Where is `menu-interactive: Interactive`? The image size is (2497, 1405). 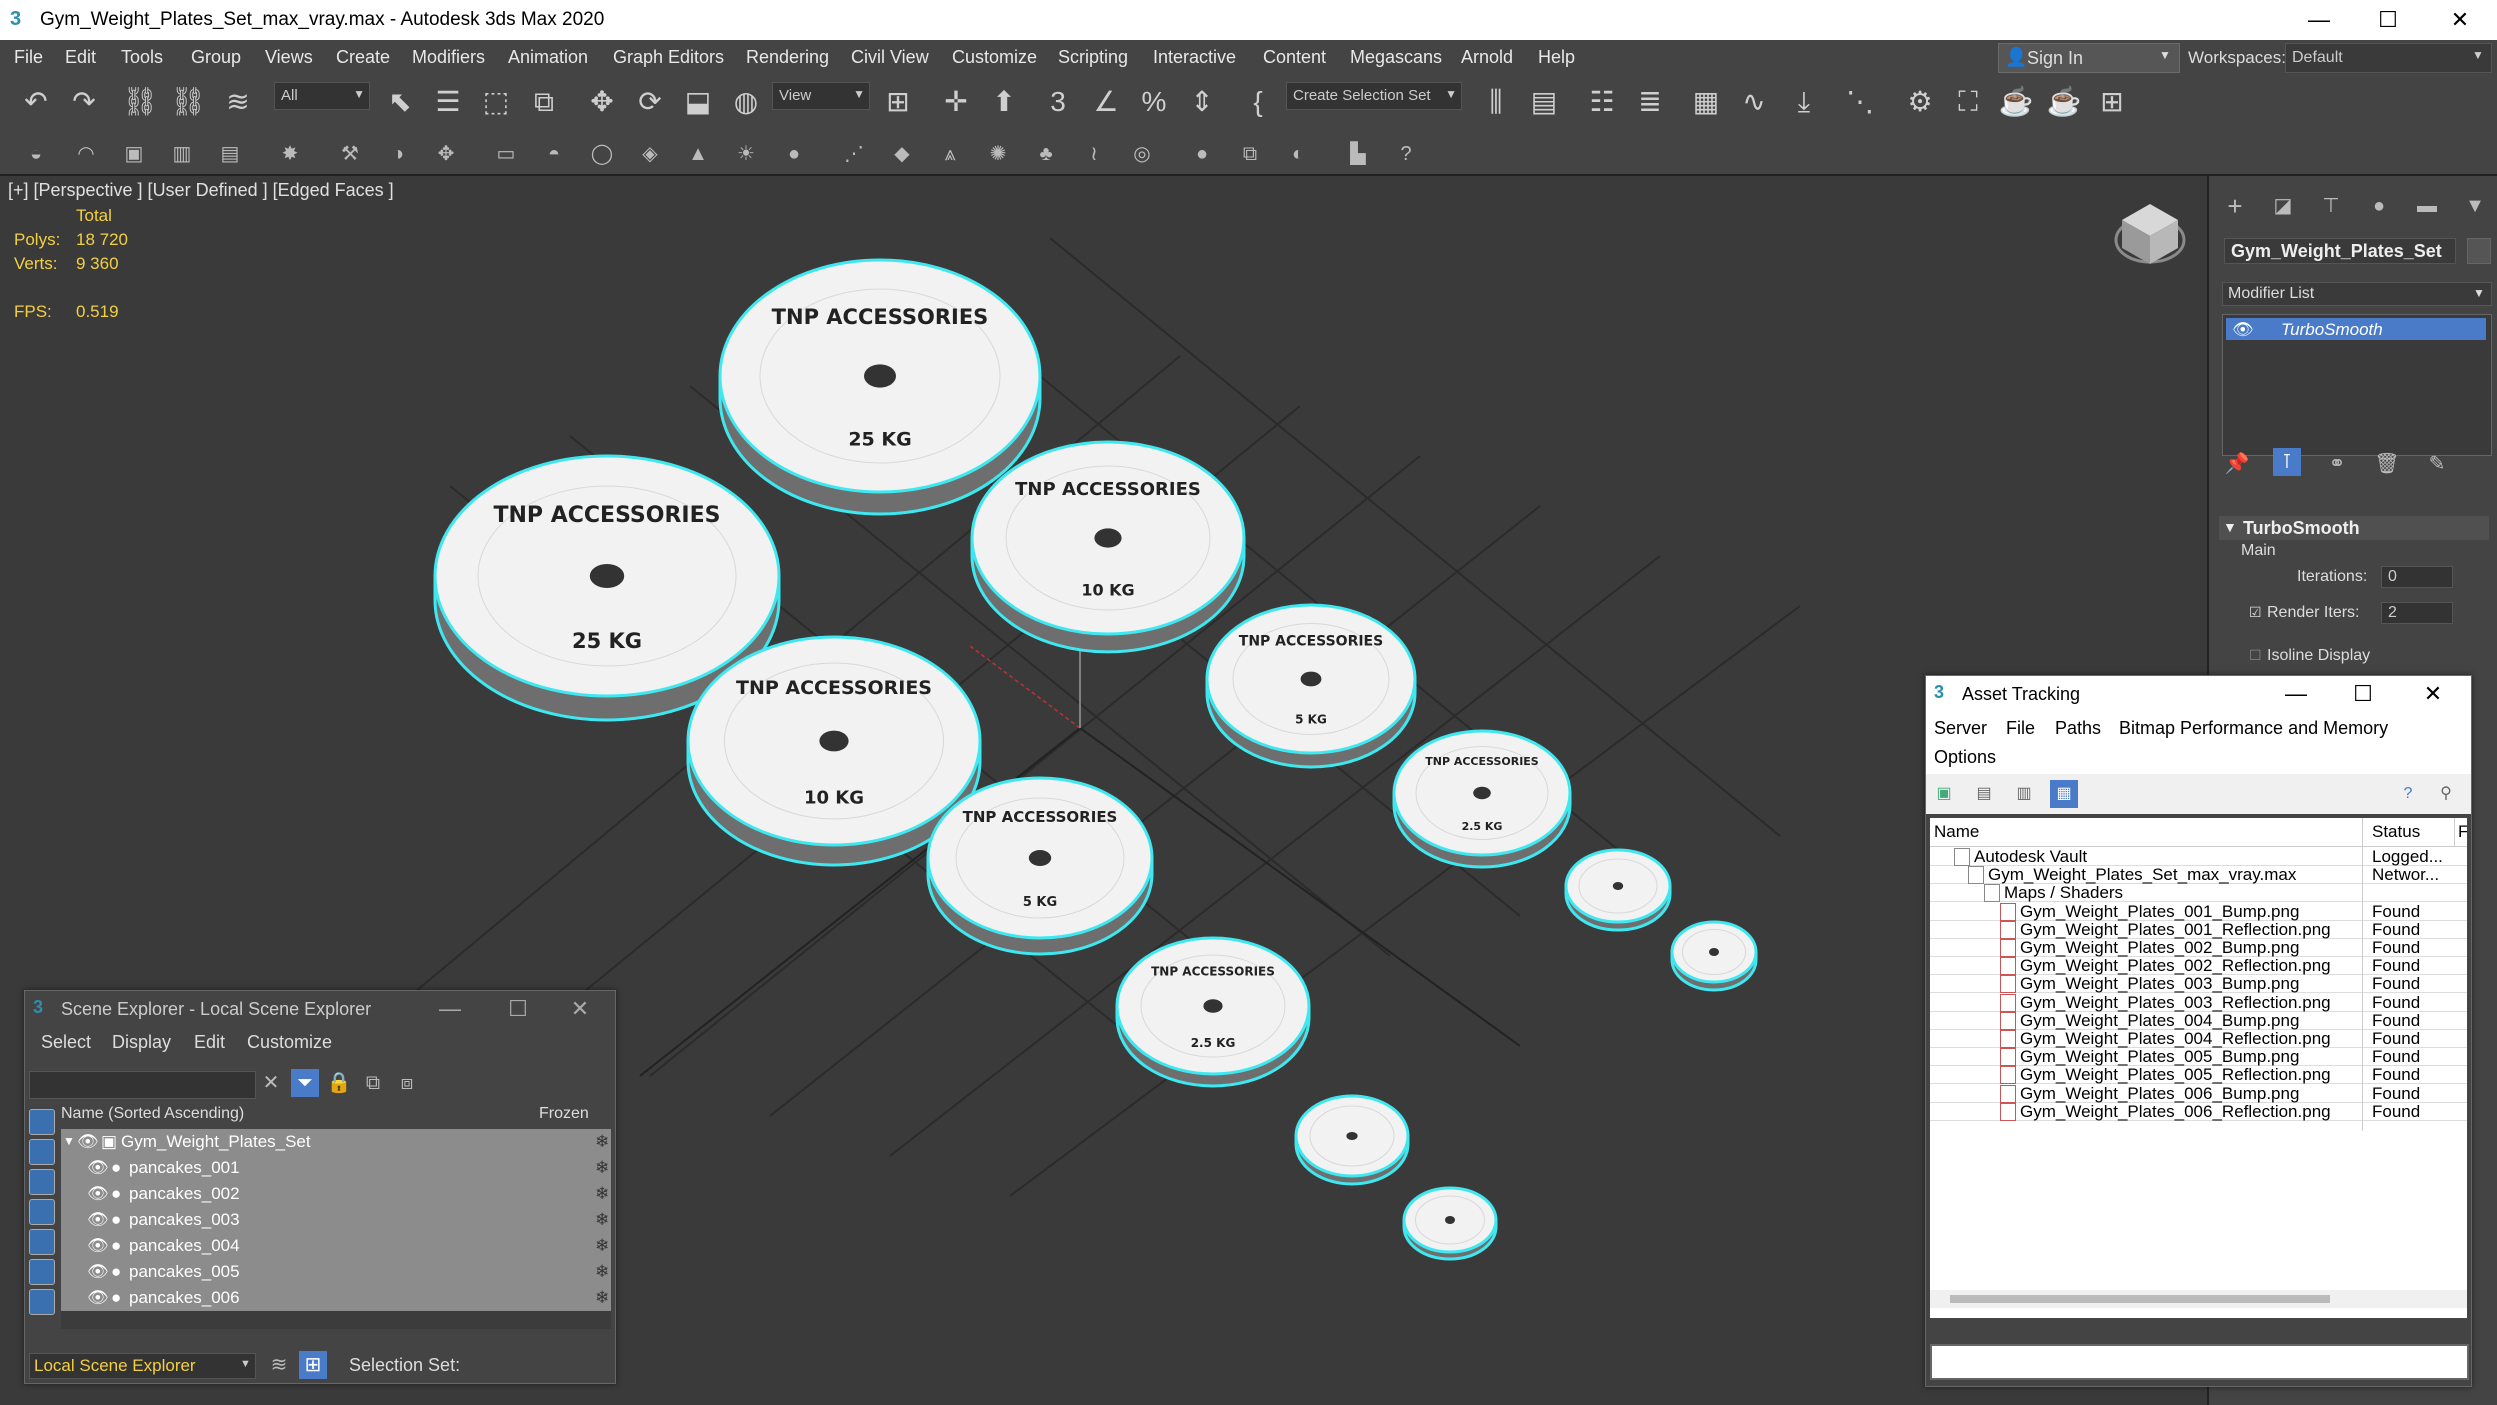 menu-interactive: Interactive is located at coordinates (1194, 57).